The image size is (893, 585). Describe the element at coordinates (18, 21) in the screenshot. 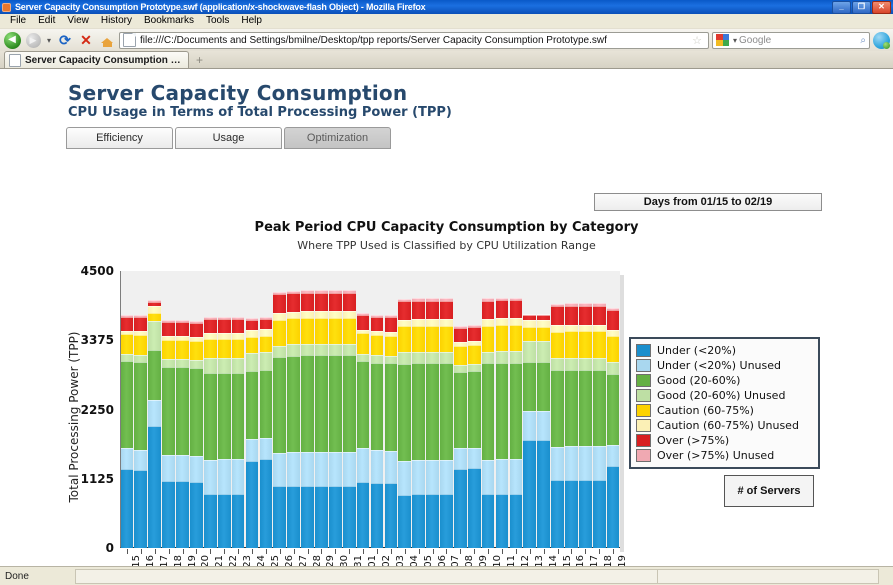

I see `menu-item-file: File` at that location.